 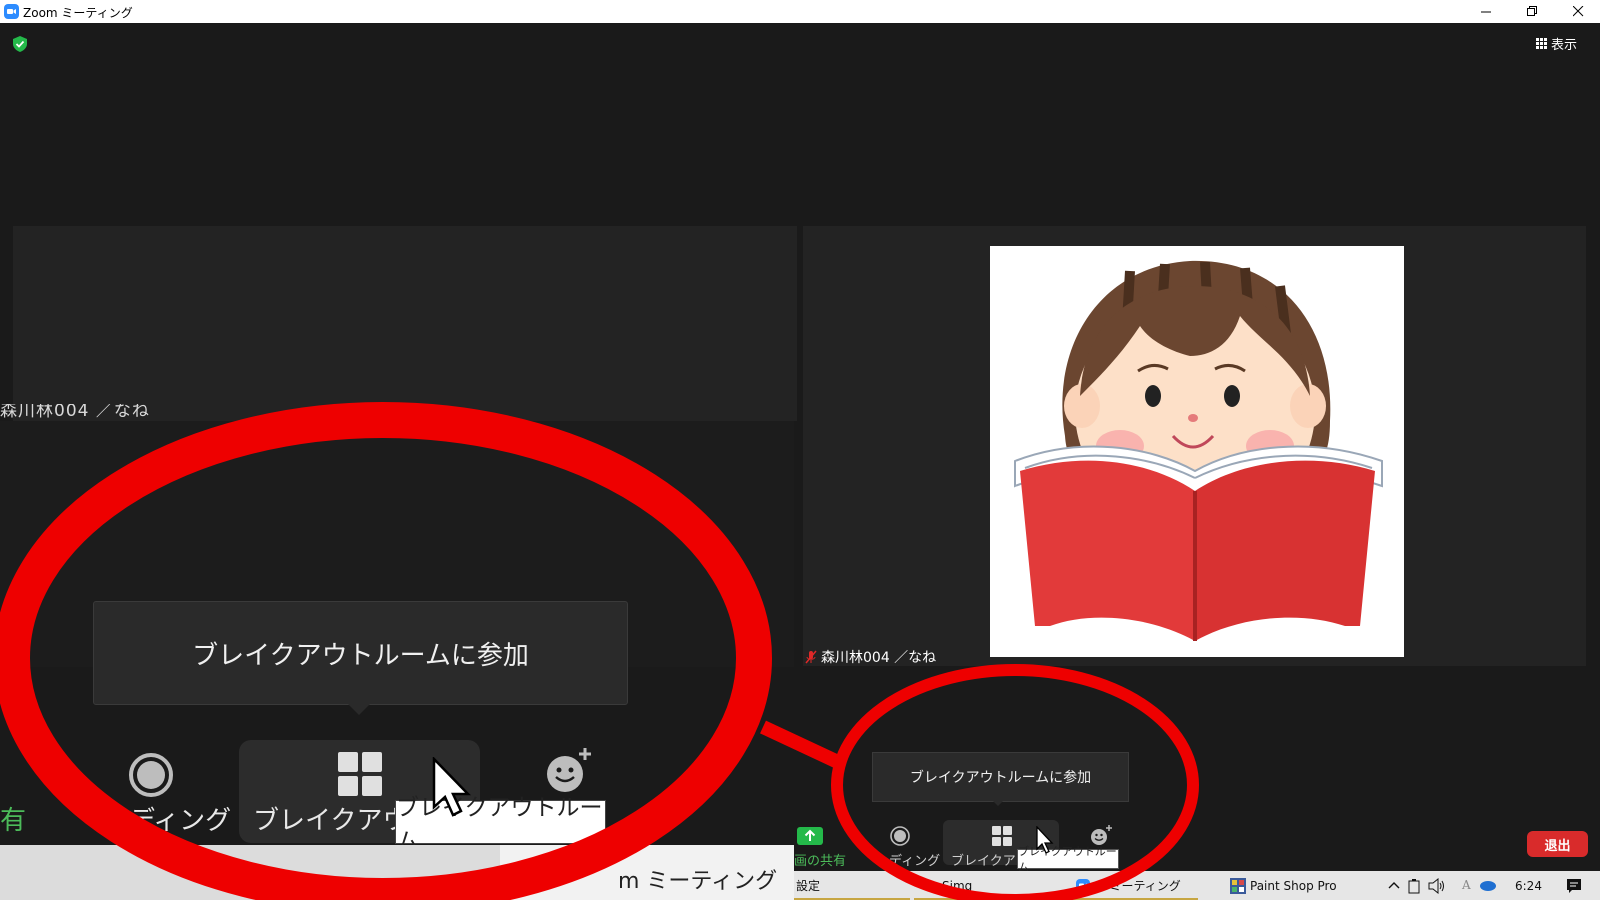 I want to click on zoomed-tooltip-tail, so click(x=359, y=709).